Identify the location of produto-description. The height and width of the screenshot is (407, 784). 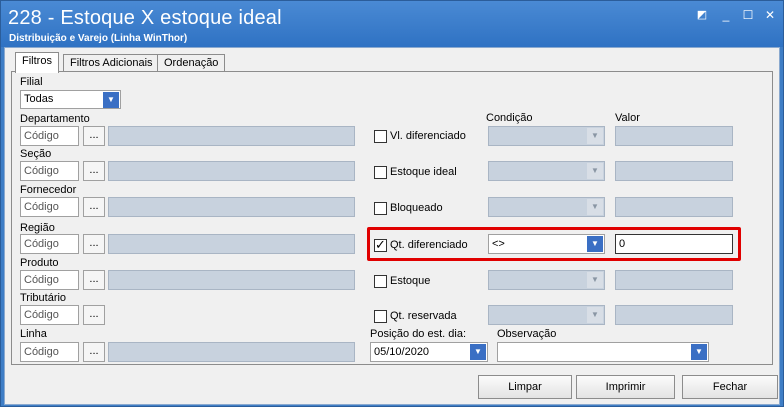
(231, 280).